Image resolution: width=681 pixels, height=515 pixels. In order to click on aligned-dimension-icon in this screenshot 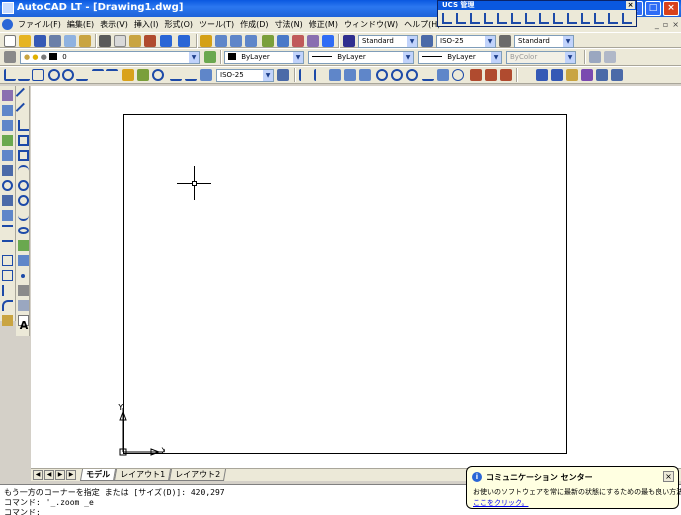, I will do `click(24, 75)`.